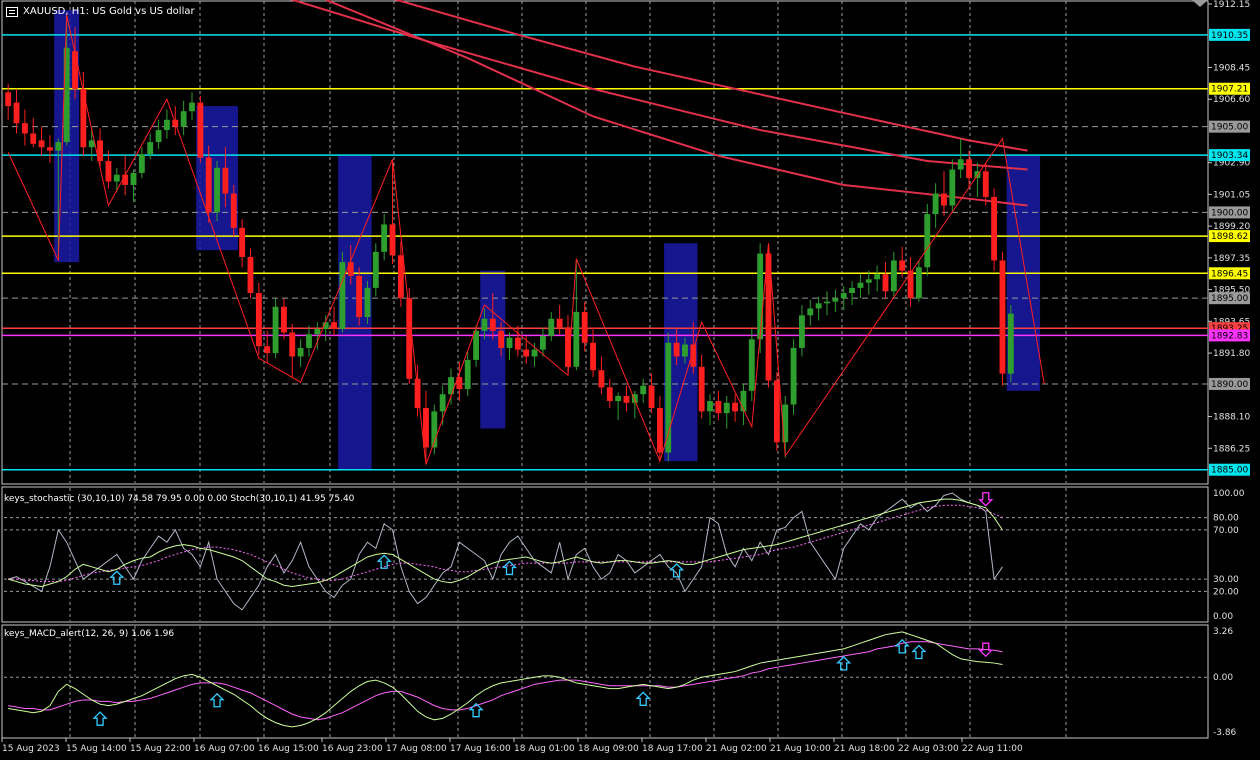 This screenshot has width=1260, height=760. I want to click on stochastic-level-label: 20.00, so click(1226, 592).